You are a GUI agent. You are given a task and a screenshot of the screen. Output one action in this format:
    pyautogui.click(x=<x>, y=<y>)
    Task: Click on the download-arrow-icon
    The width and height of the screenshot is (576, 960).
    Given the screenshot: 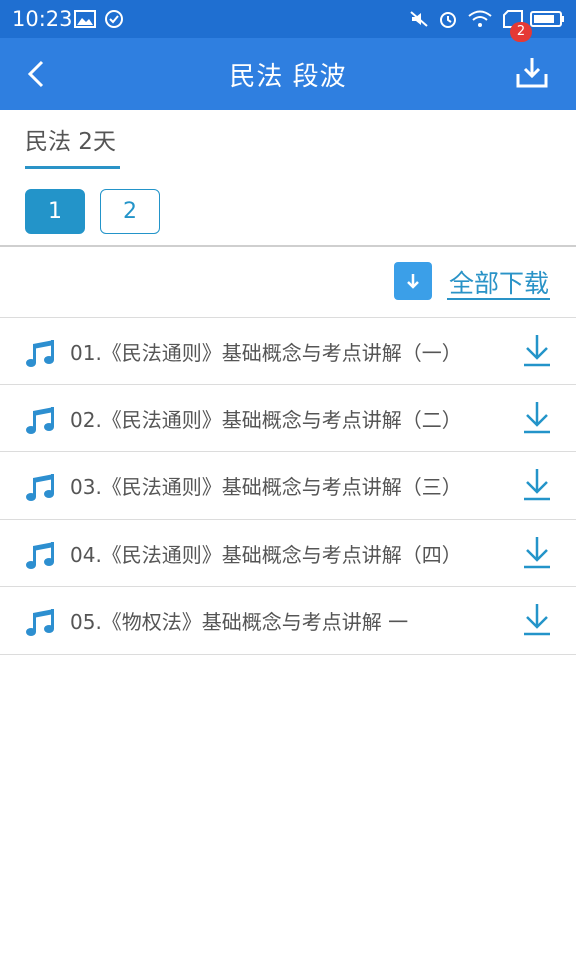 What is the action you would take?
    pyautogui.click(x=413, y=281)
    